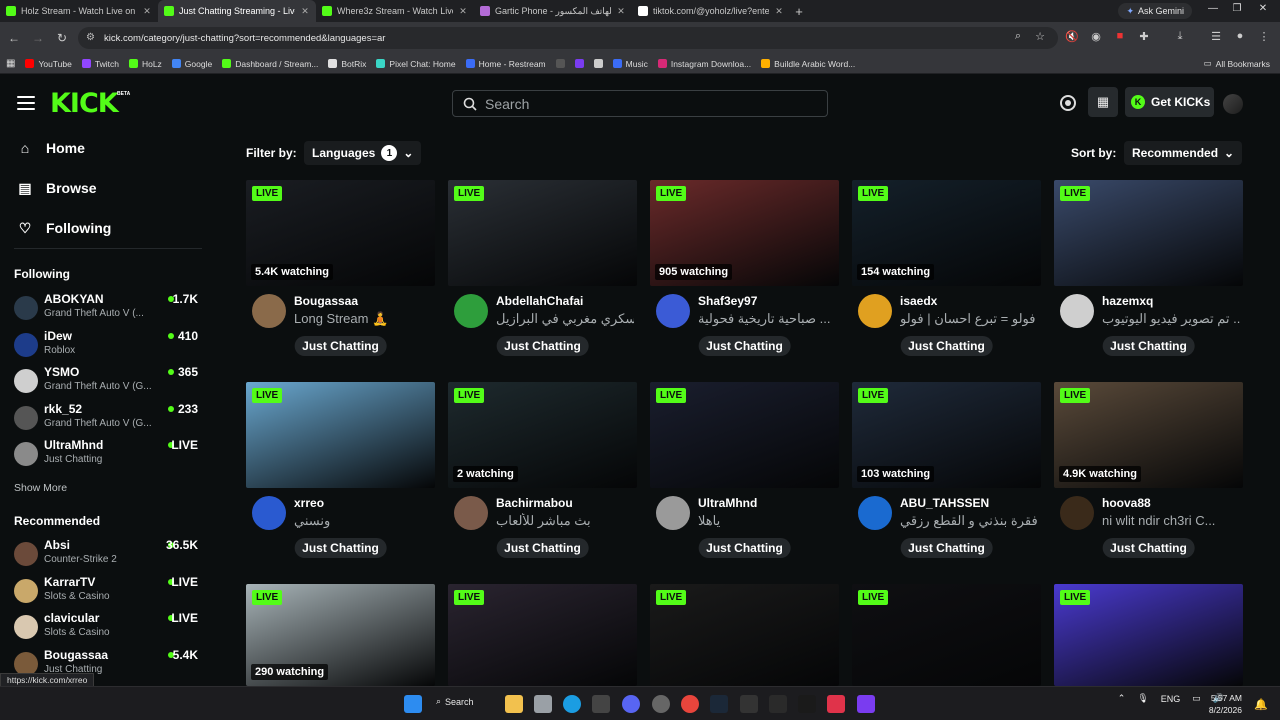 The image size is (1280, 720). Describe the element at coordinates (108, 629) in the screenshot. I see `sidebar-channel: clavicular Slots & Casino LIVE` at that location.